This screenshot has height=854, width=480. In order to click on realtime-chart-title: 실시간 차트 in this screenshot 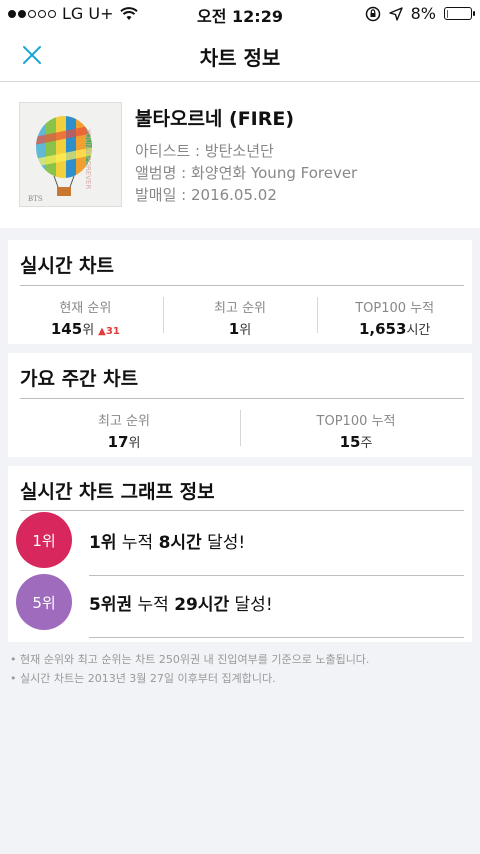, I will do `click(67, 266)`.